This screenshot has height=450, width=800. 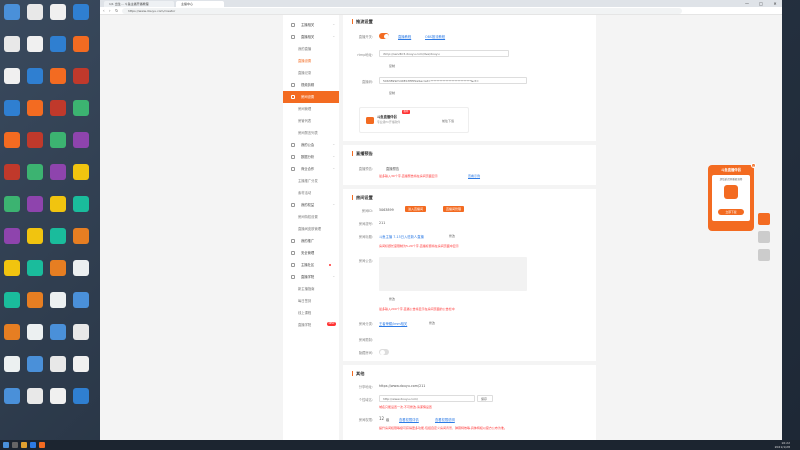 What do you see at coordinates (15, 445) in the screenshot?
I see `search-icon` at bounding box center [15, 445].